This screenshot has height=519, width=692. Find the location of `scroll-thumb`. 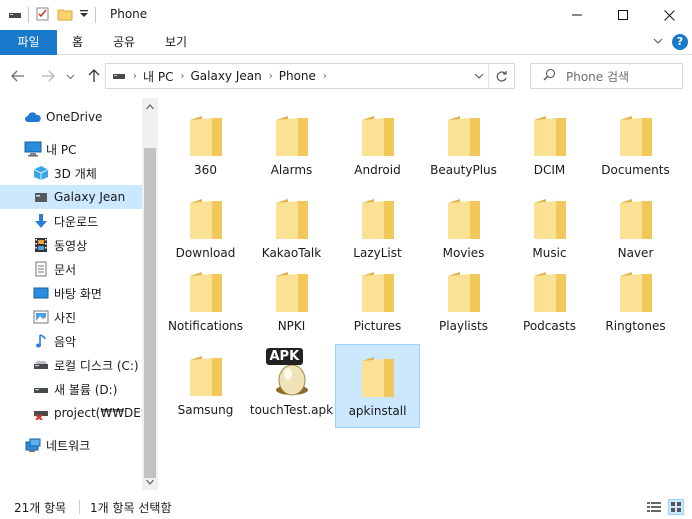

scroll-thumb is located at coordinates (150, 313).